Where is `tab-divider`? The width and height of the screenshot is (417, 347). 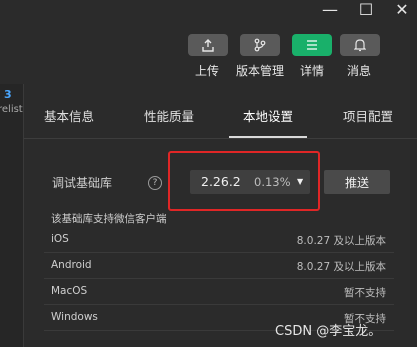
tab-divider is located at coordinates (220, 138).